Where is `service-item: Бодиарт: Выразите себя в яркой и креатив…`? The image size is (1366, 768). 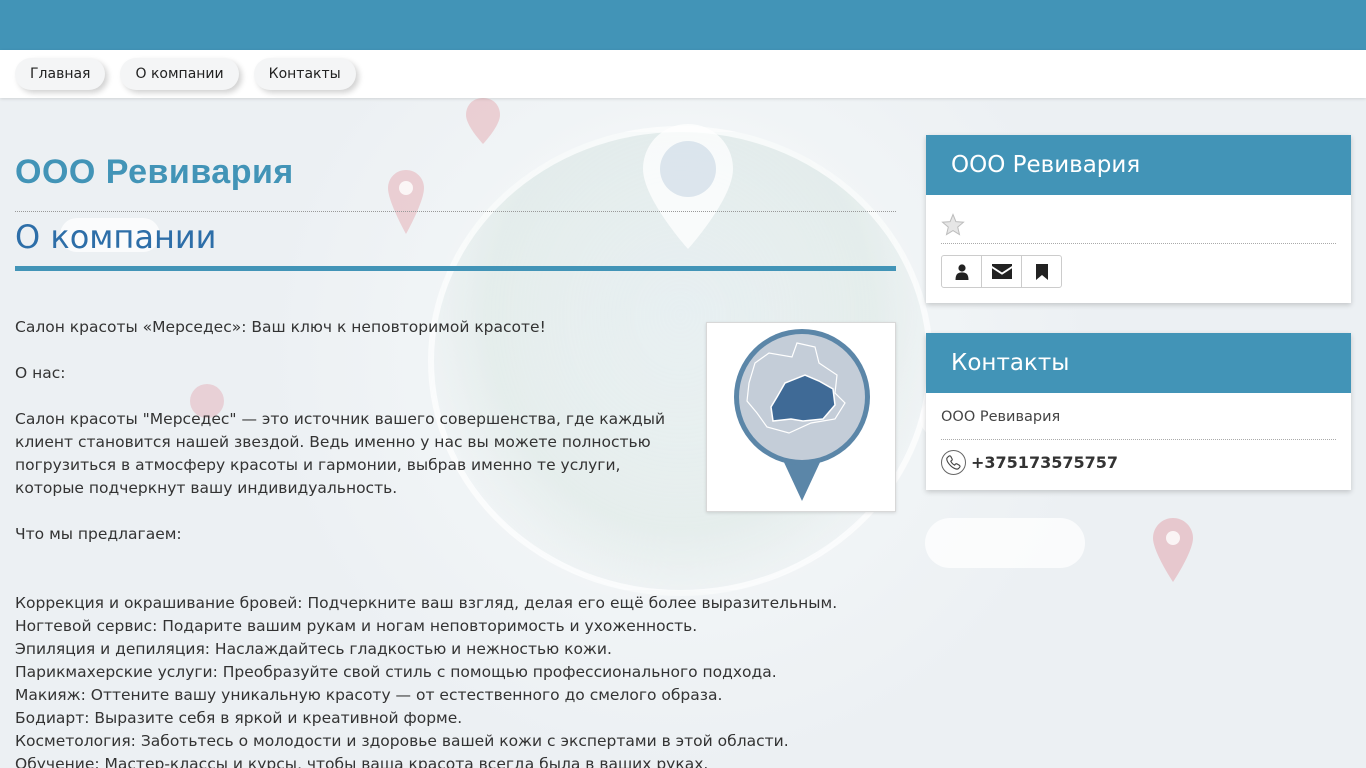 service-item: Бодиарт: Выразите себя в яркой и креатив… is located at coordinates (239, 718).